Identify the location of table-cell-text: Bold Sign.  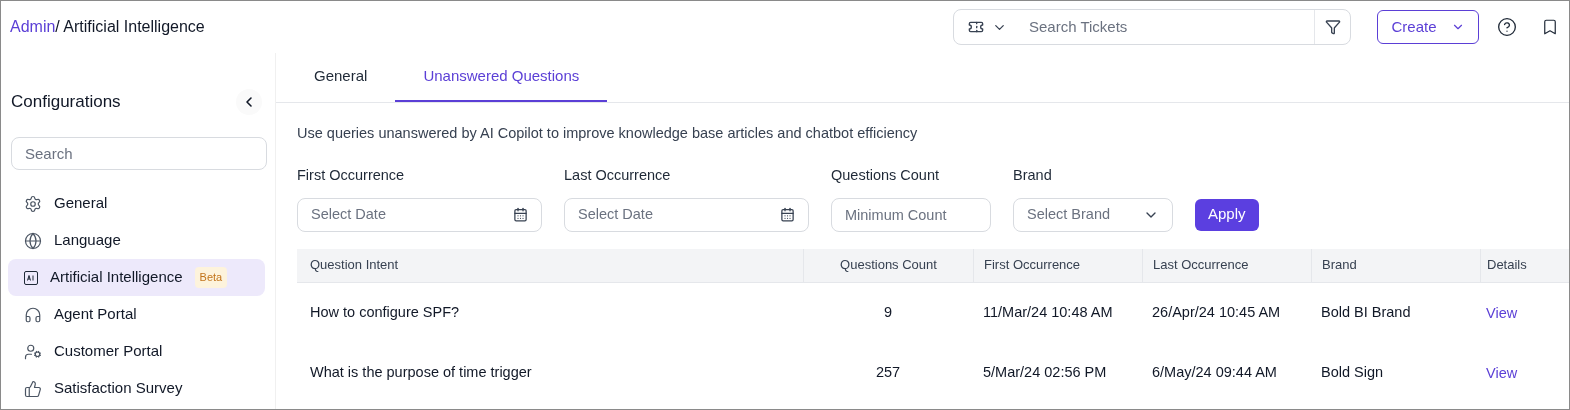
(1352, 372).